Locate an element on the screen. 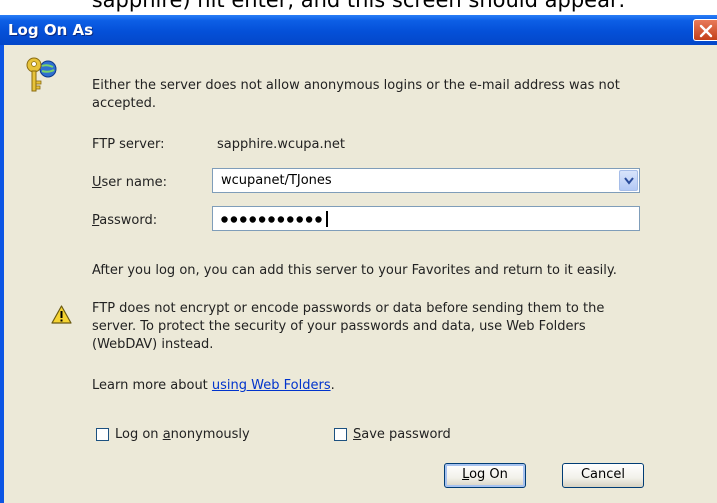 This screenshot has height=503, width=717. chevron-down-icon is located at coordinates (629, 181).